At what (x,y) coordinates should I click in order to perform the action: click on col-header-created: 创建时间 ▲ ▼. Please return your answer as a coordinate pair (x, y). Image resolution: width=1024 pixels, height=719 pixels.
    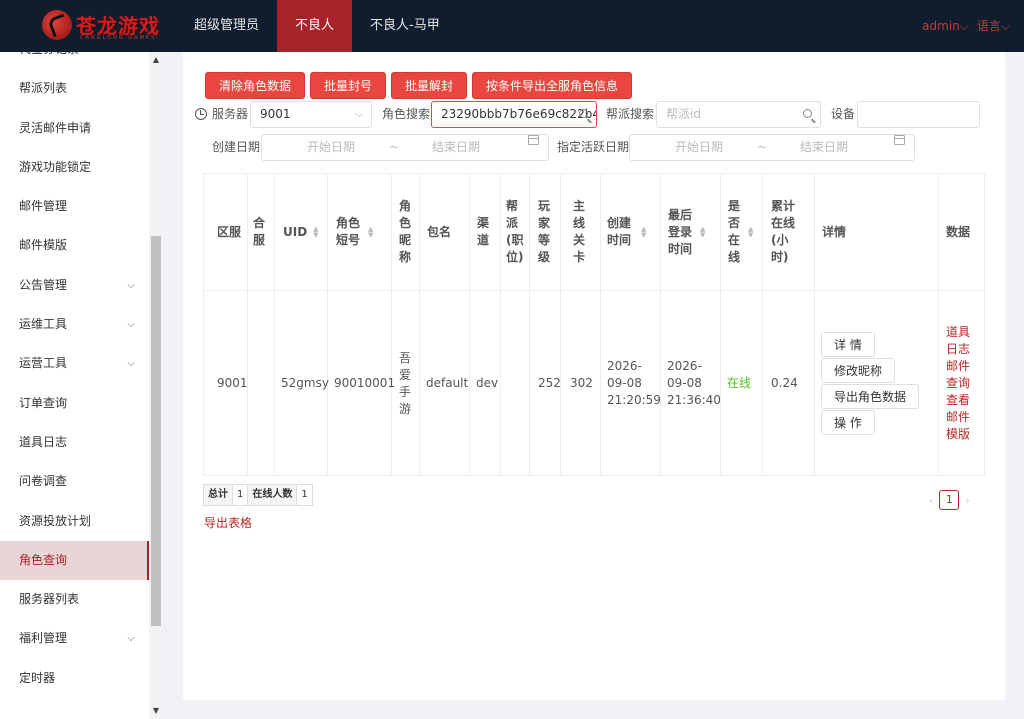
    Looking at the image, I should click on (631, 232).